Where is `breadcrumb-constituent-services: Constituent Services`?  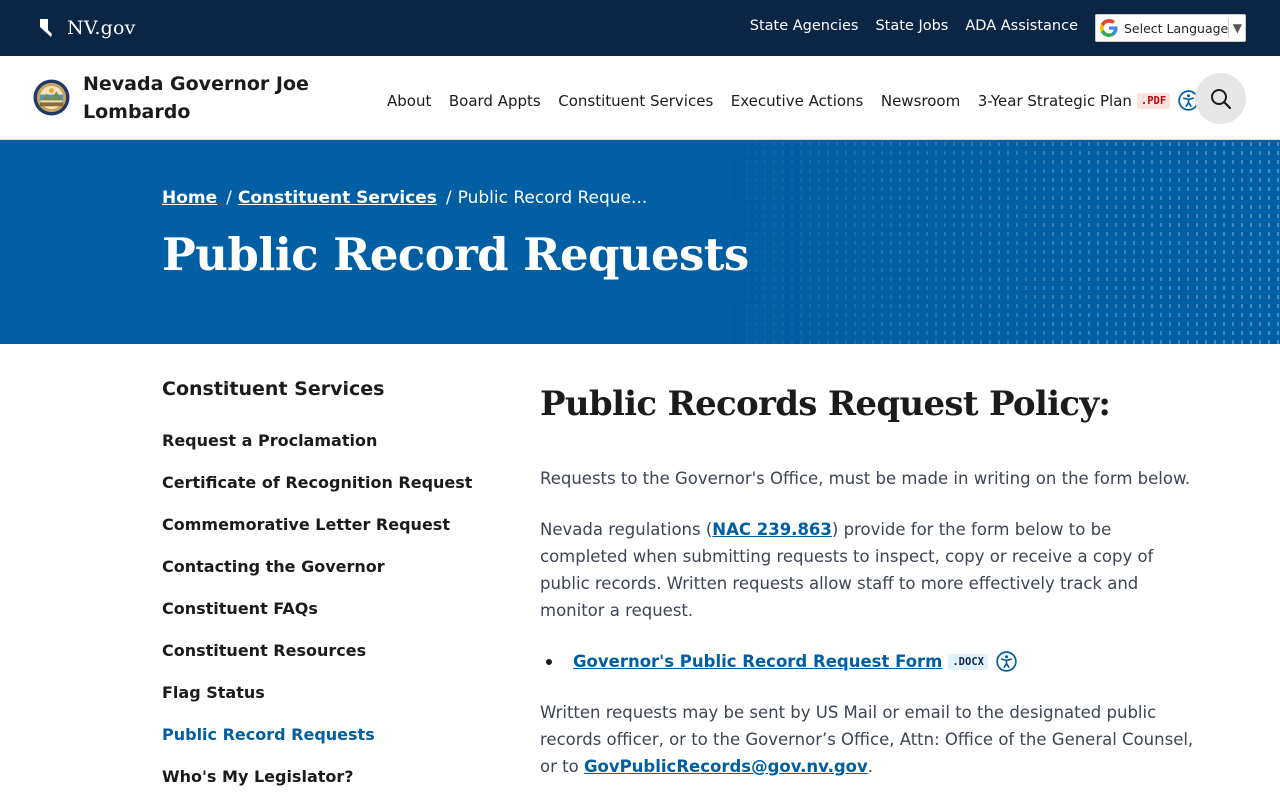 breadcrumb-constituent-services: Constituent Services is located at coordinates (337, 198).